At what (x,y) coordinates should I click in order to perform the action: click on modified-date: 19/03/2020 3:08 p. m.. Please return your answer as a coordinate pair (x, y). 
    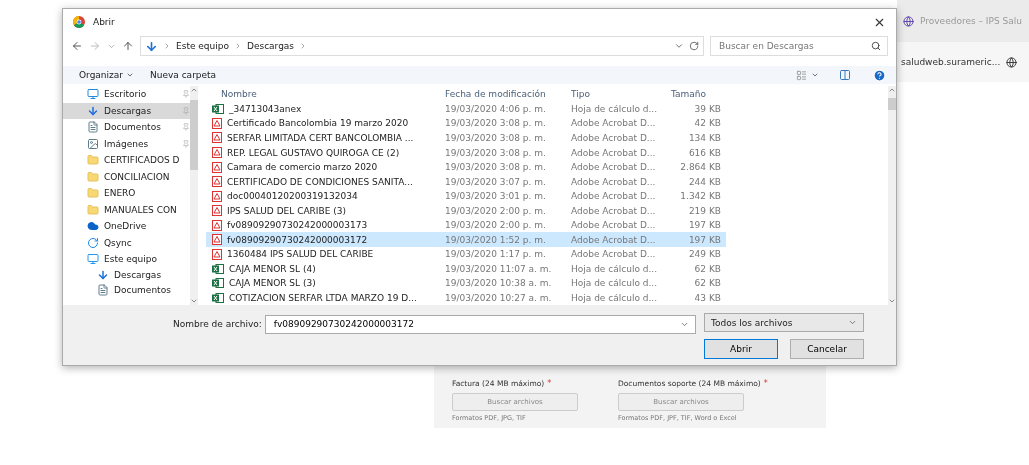
    Looking at the image, I should click on (495, 167).